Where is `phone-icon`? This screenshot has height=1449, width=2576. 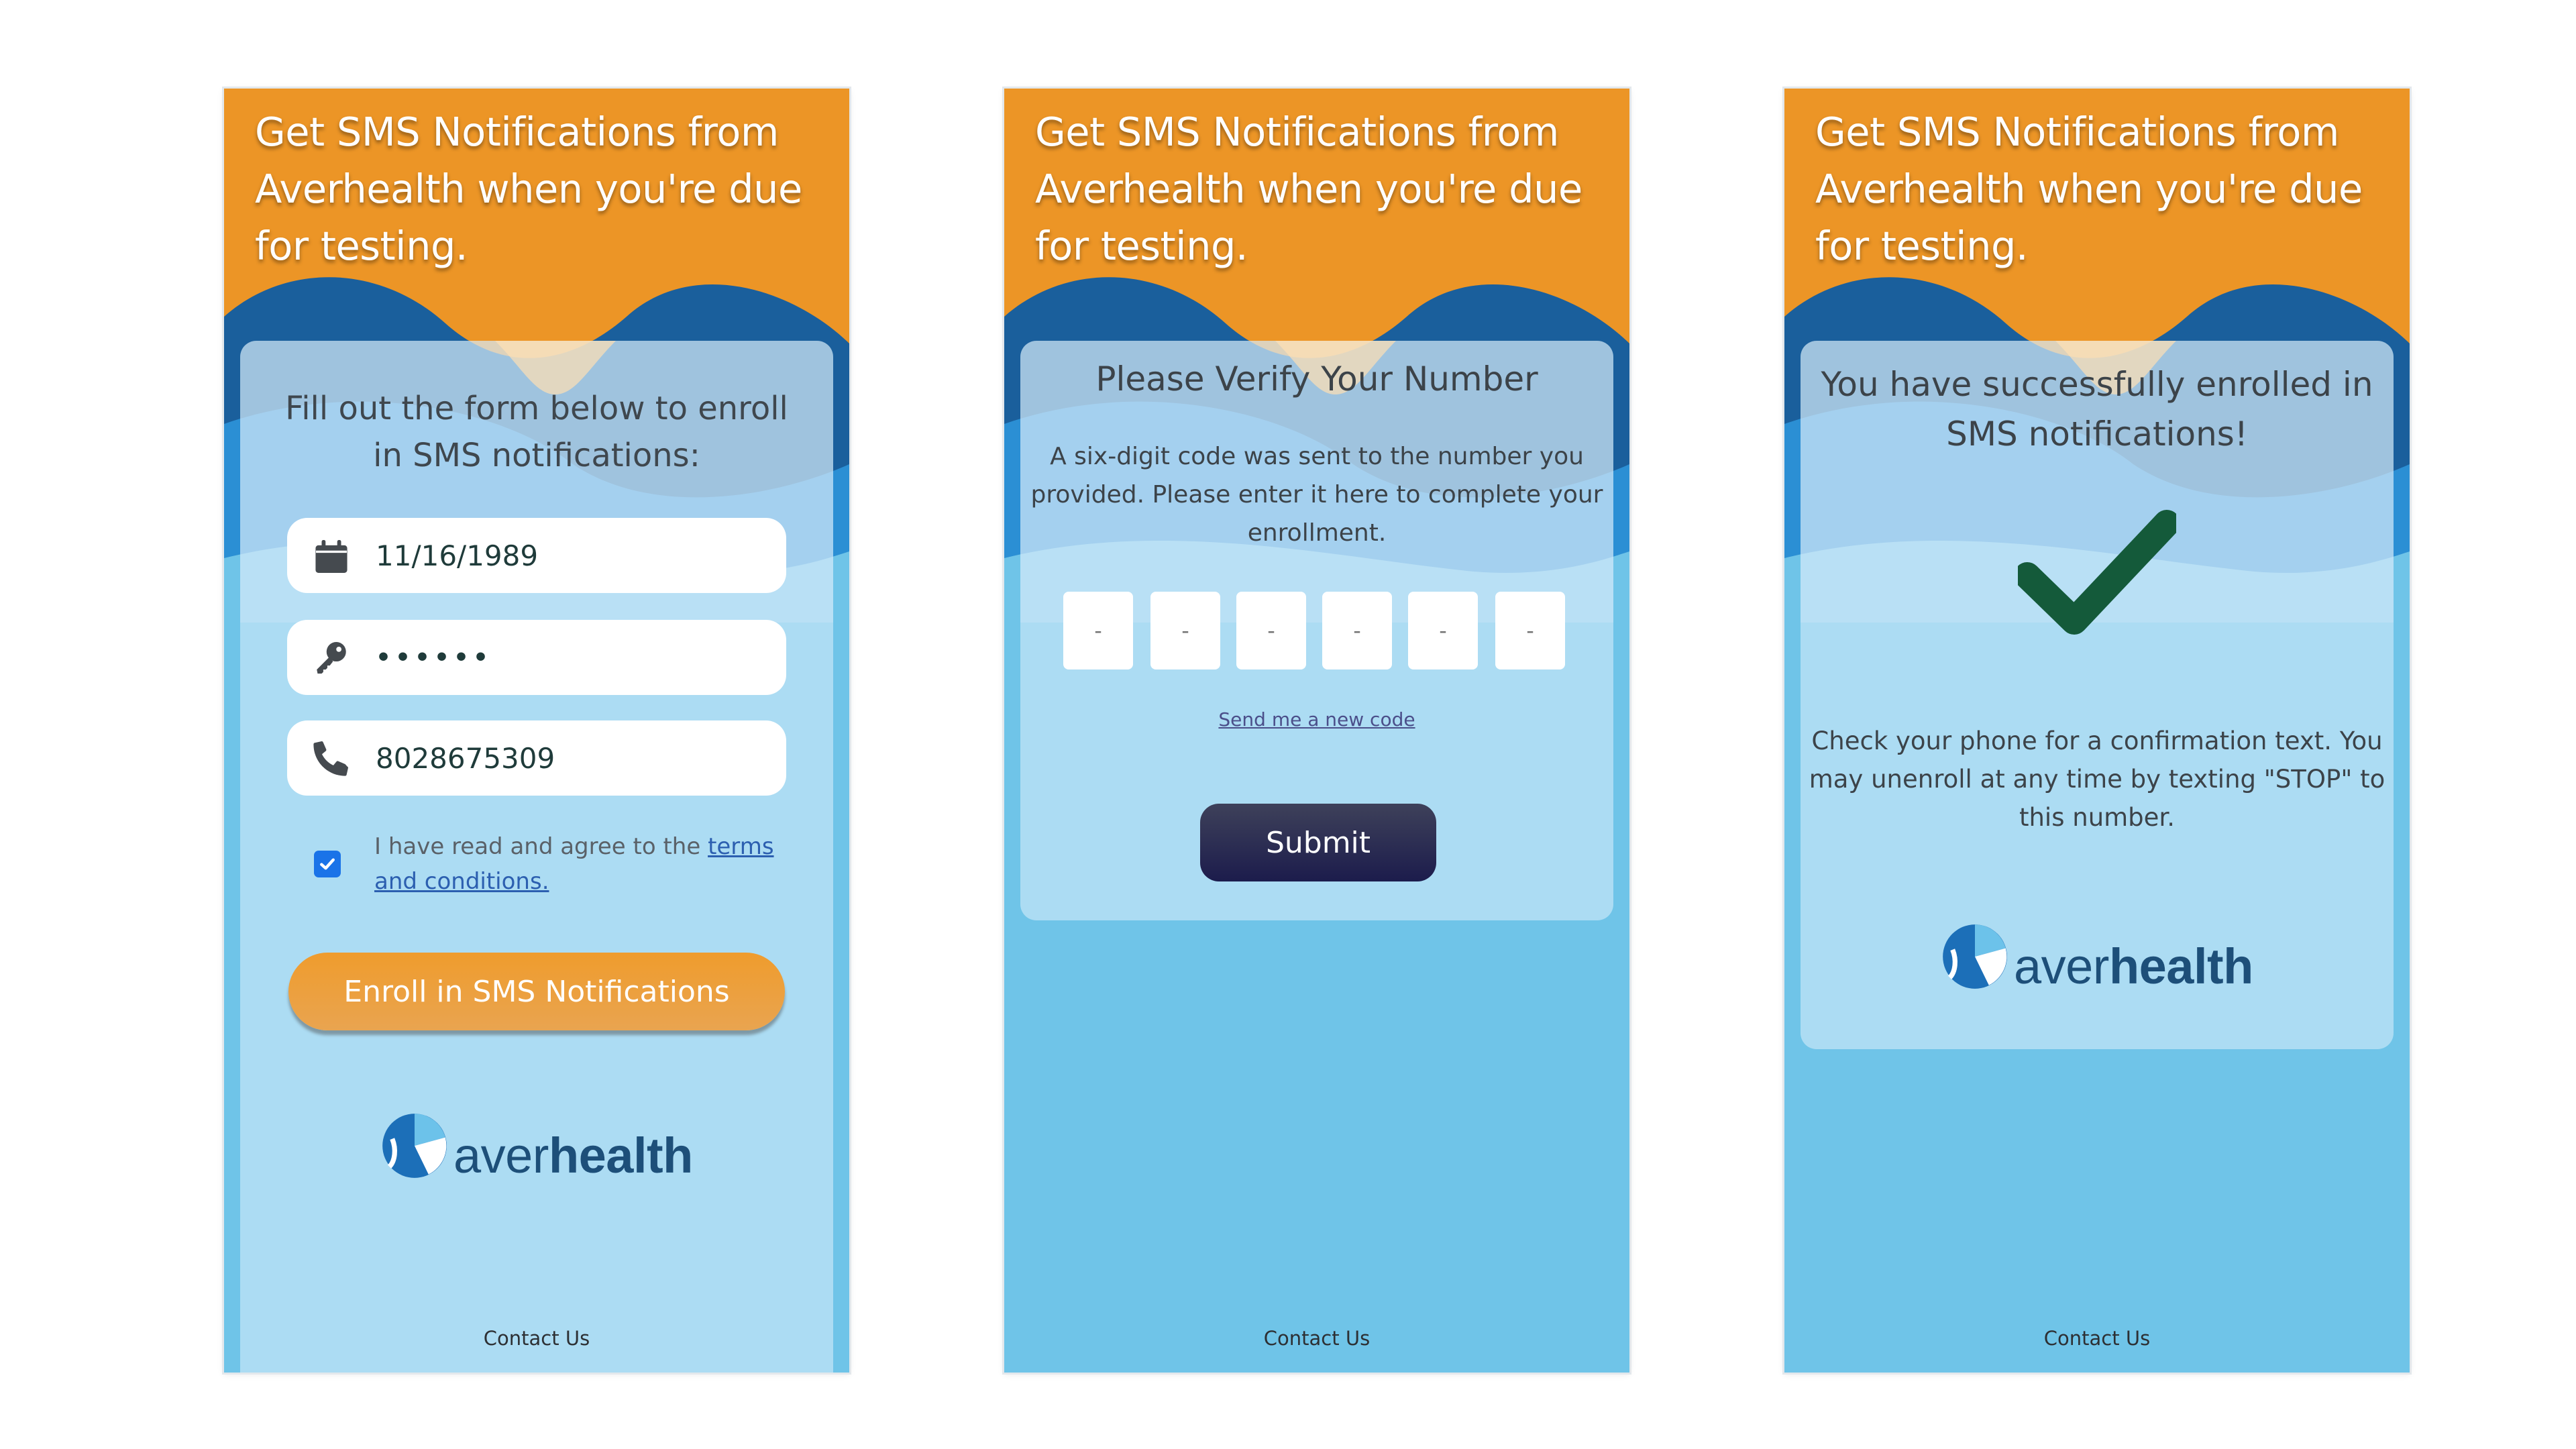 phone-icon is located at coordinates (331, 758).